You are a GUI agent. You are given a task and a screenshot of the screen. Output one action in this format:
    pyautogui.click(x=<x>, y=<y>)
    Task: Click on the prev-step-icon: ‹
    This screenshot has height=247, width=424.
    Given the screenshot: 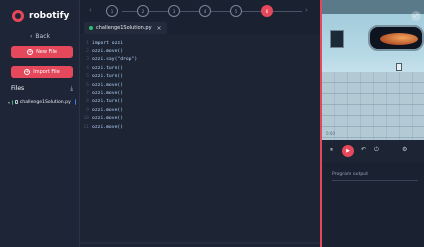 What is the action you would take?
    pyautogui.click(x=90, y=10)
    